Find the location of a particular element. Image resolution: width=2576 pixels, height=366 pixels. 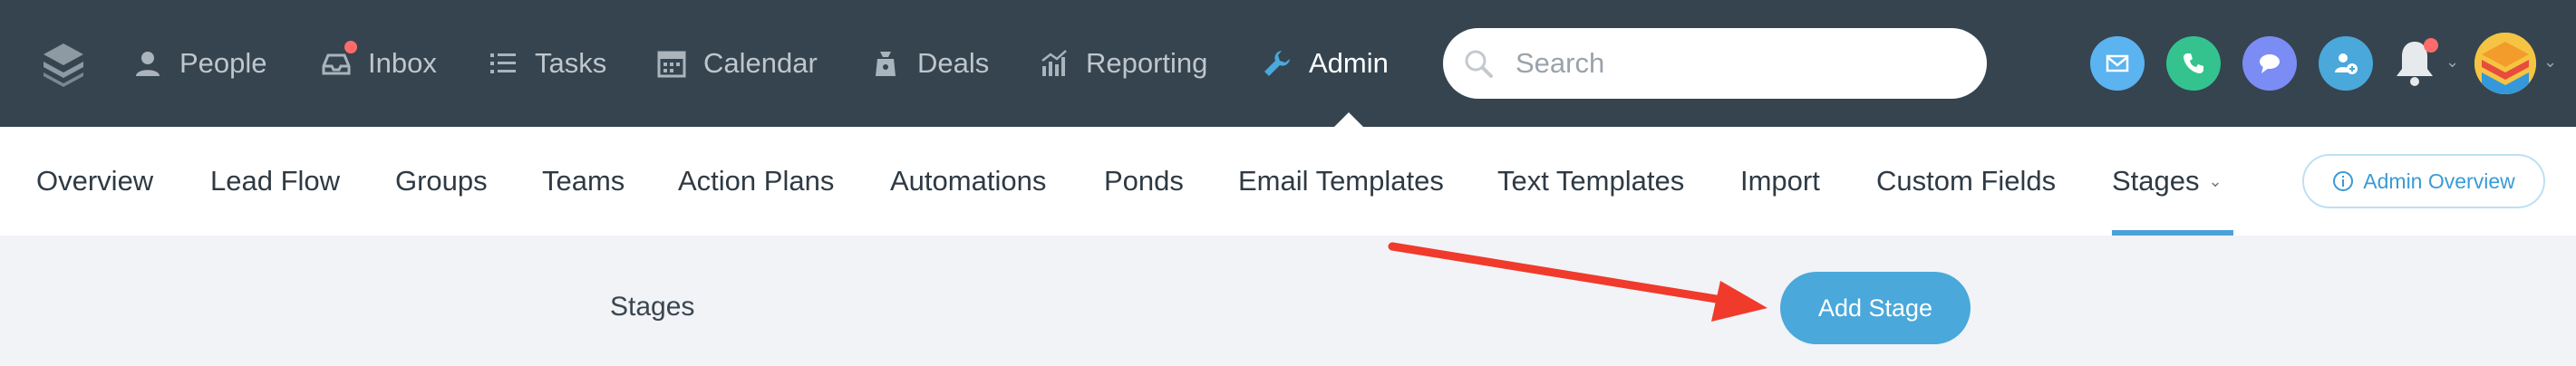

nav-inbox-label: Inbox is located at coordinates (402, 63).